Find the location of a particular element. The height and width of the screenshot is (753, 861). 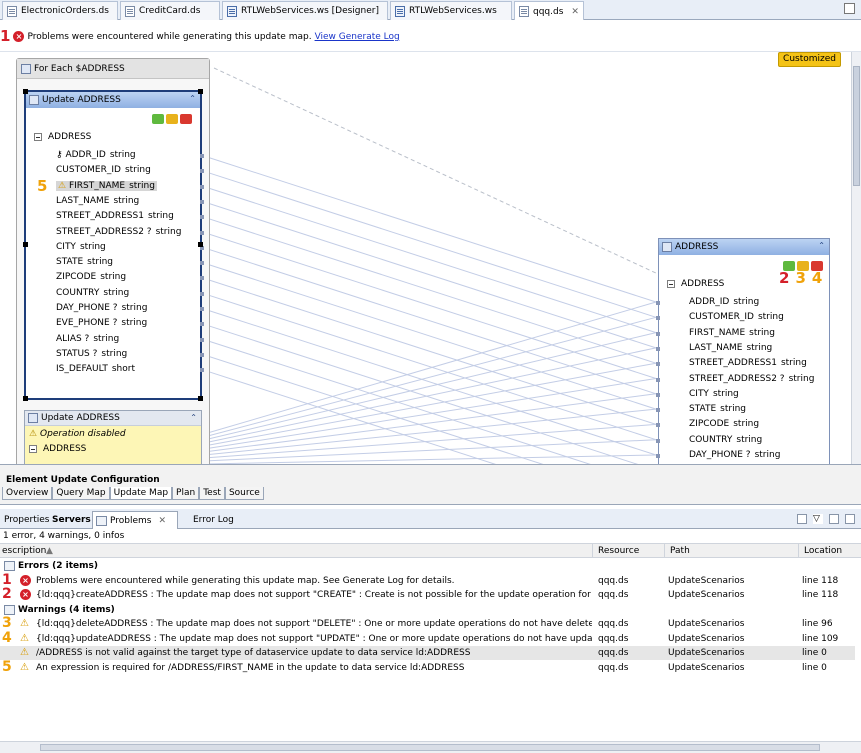

update-field-row: LAST_NAME string is located at coordinates (97, 201).